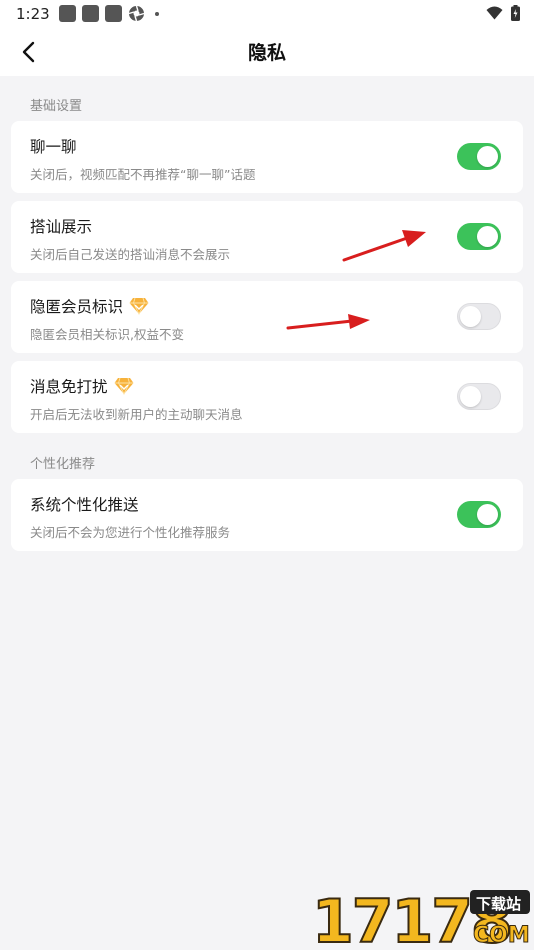  Describe the element at coordinates (33, 14) in the screenshot. I see `status-time: 1:23` at that location.